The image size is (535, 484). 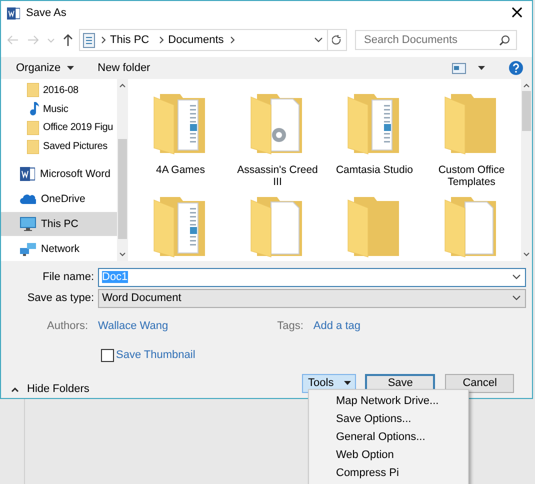 I want to click on nav-item: Microsoft Word, so click(x=59, y=174).